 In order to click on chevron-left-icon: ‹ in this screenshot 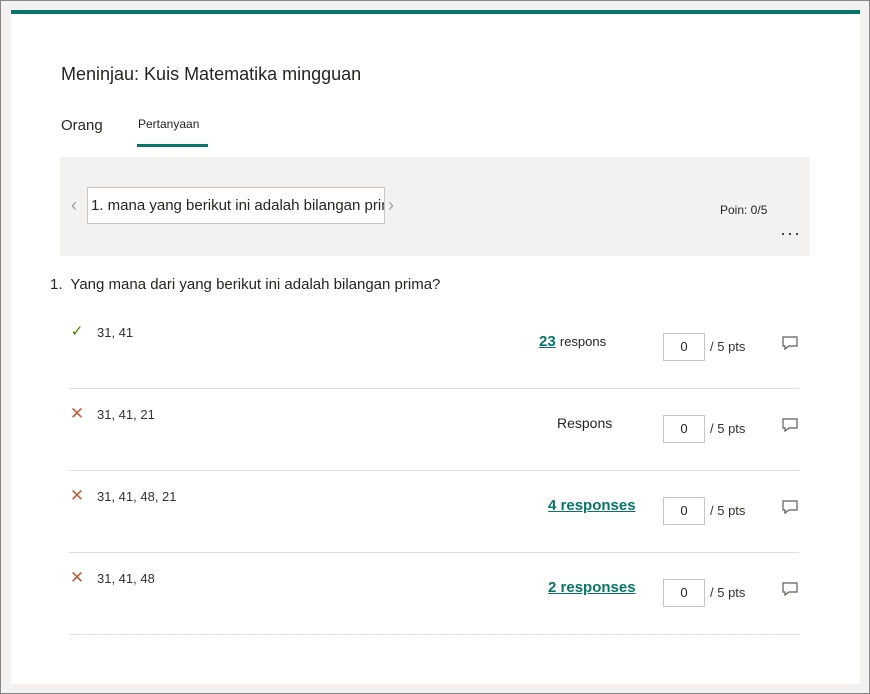, I will do `click(78, 205)`.